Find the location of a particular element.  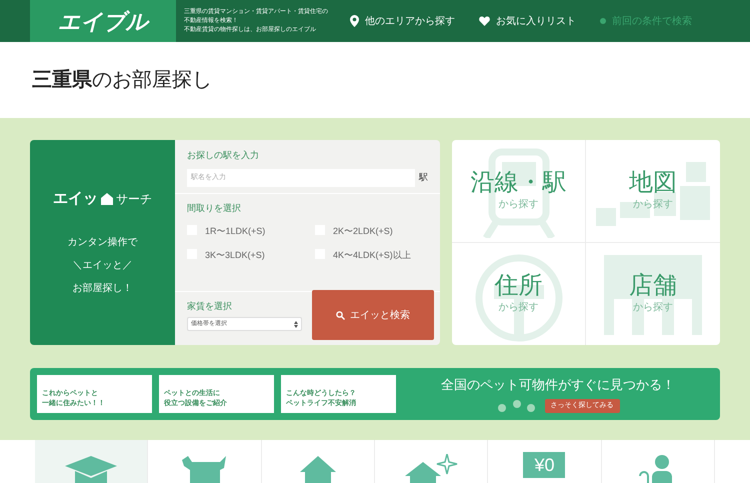

search-method-tile: 店舗 から探す is located at coordinates (653, 293).